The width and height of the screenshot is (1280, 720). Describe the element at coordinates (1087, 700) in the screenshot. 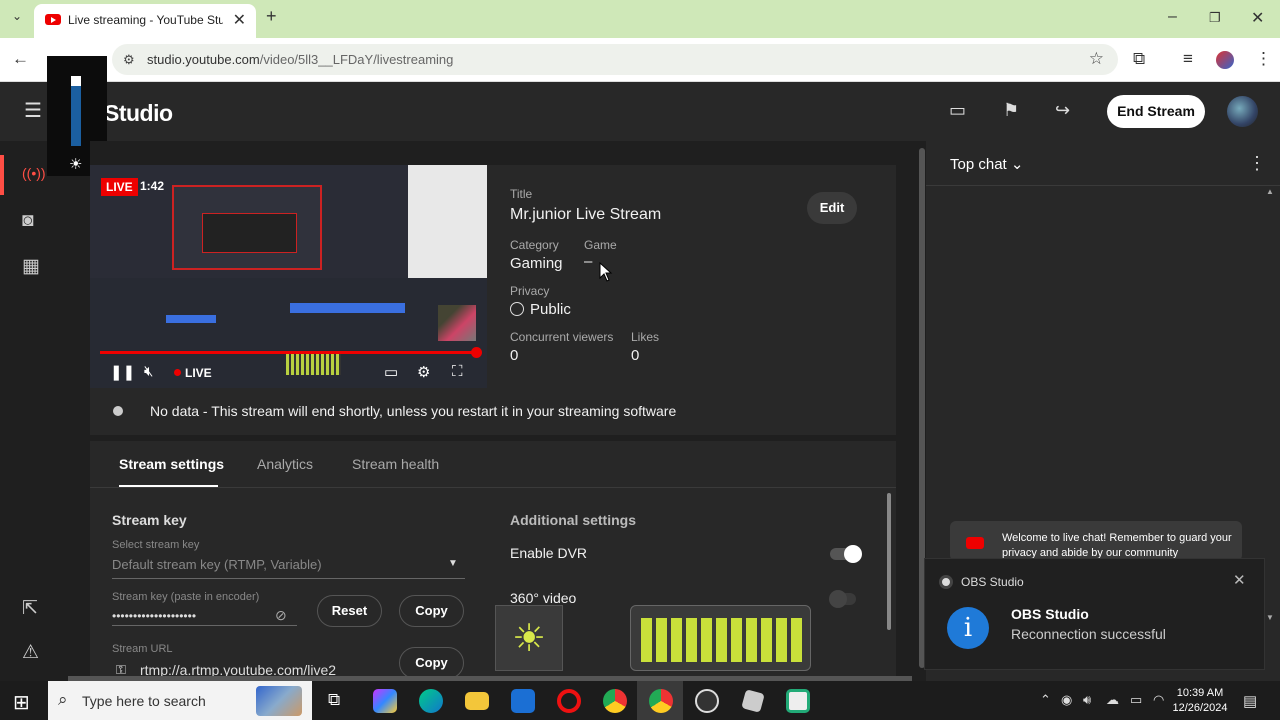

I see `volume-icon: 🔊︎` at that location.